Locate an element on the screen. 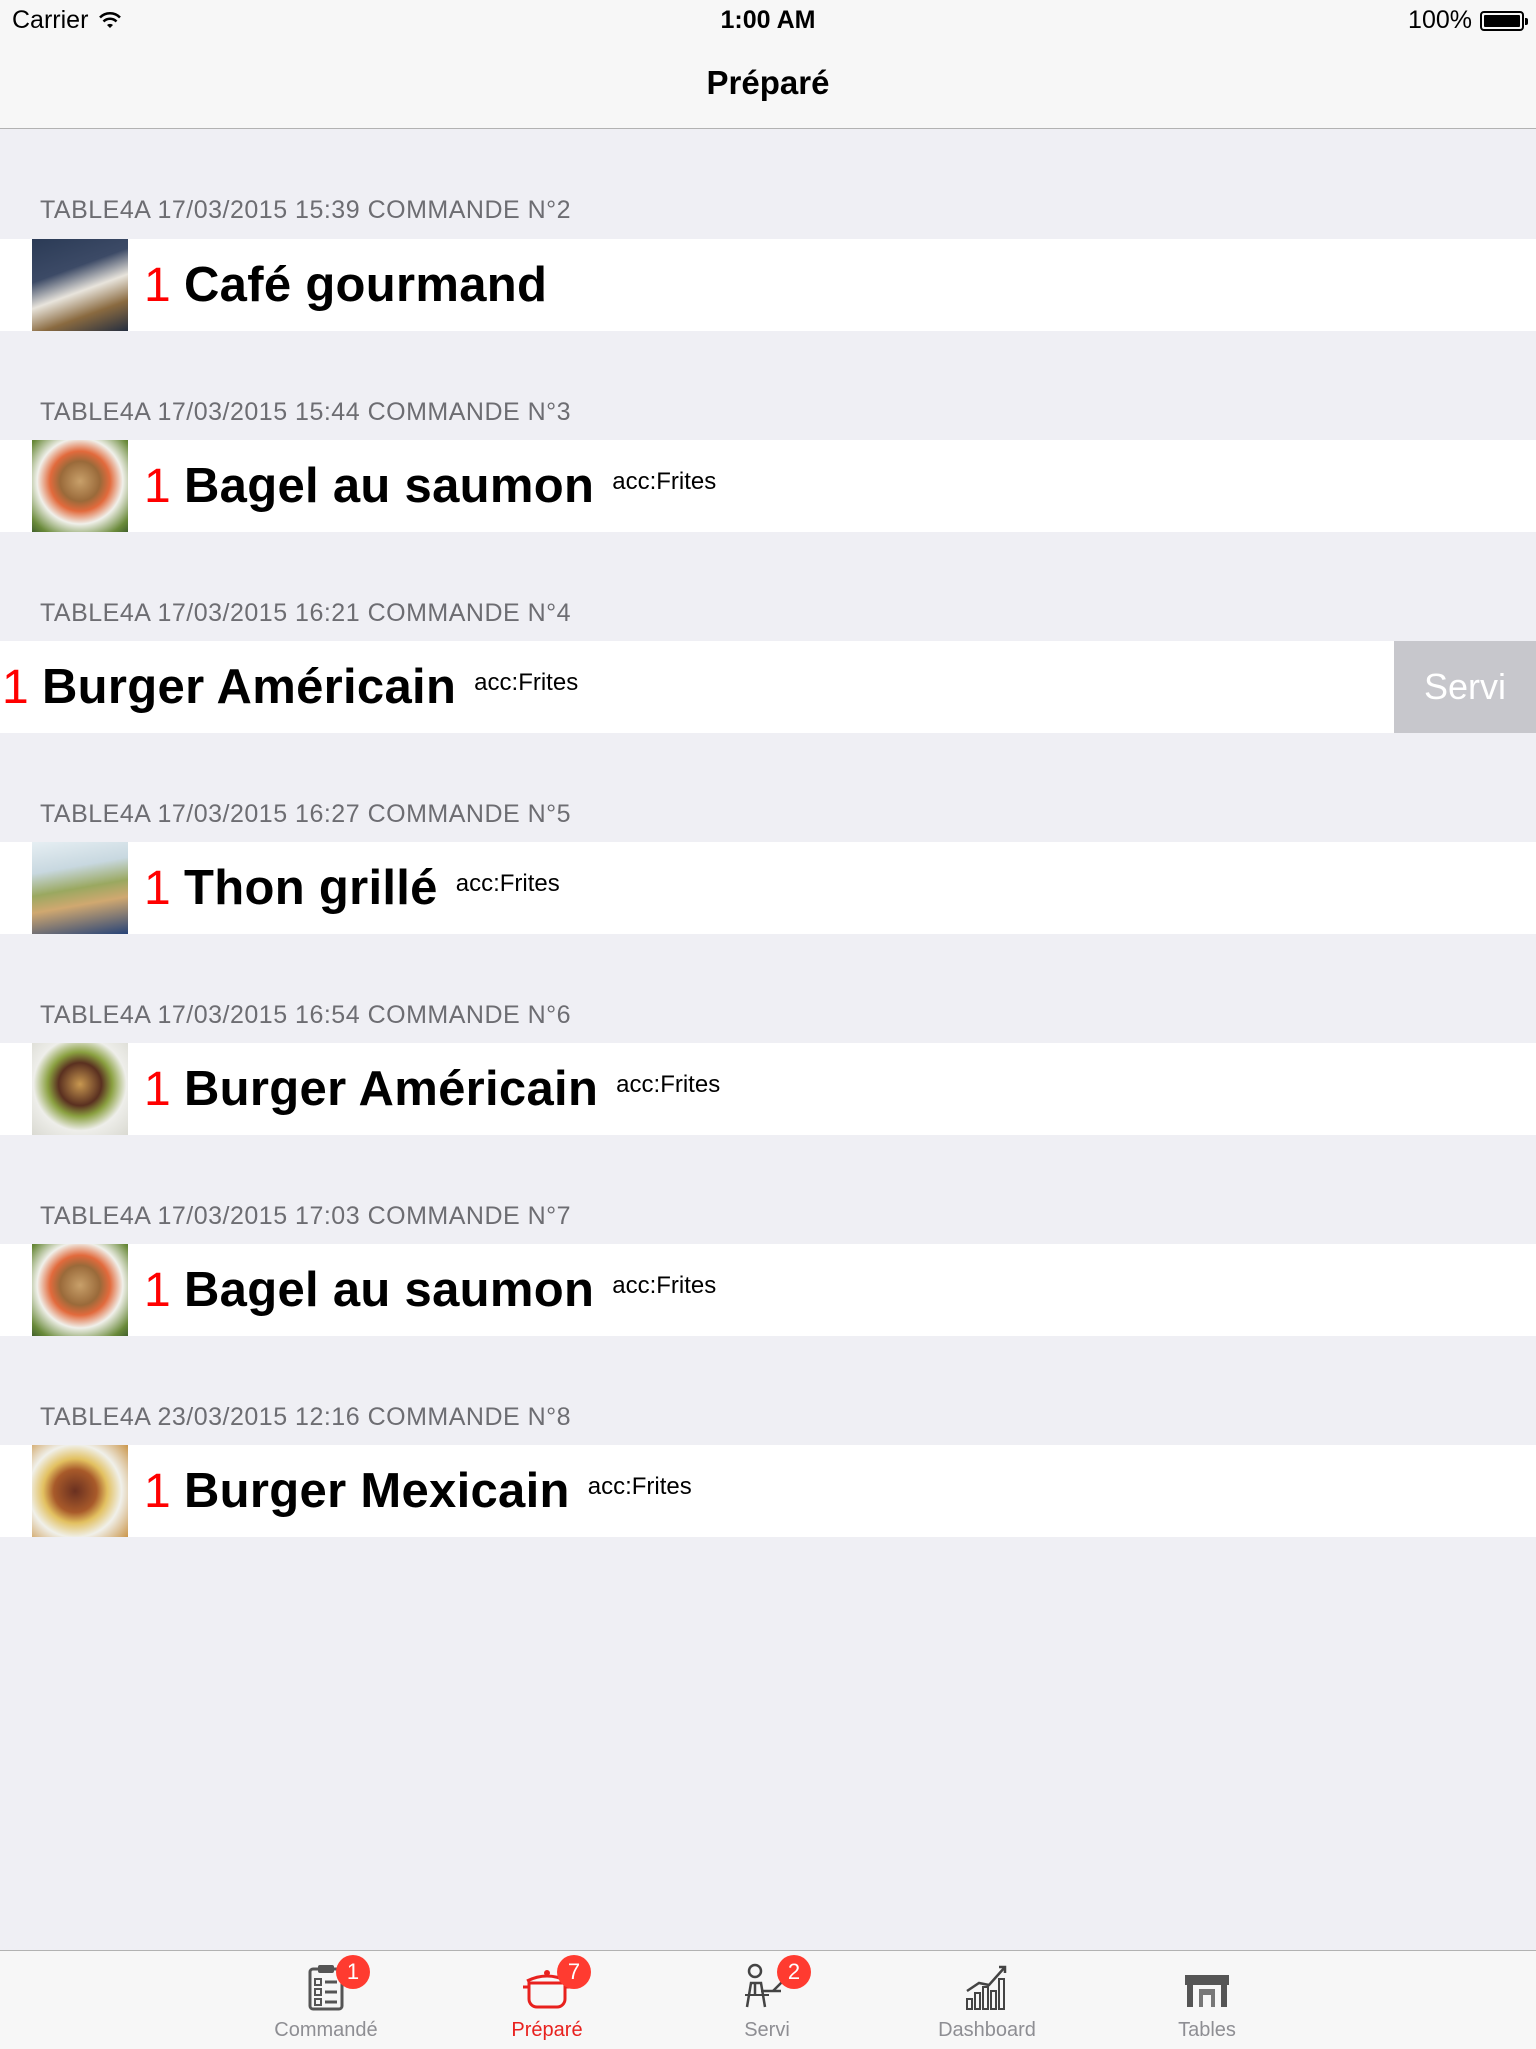 This screenshot has height=2049, width=1536. status-time: 1:00 AM is located at coordinates (768, 20).